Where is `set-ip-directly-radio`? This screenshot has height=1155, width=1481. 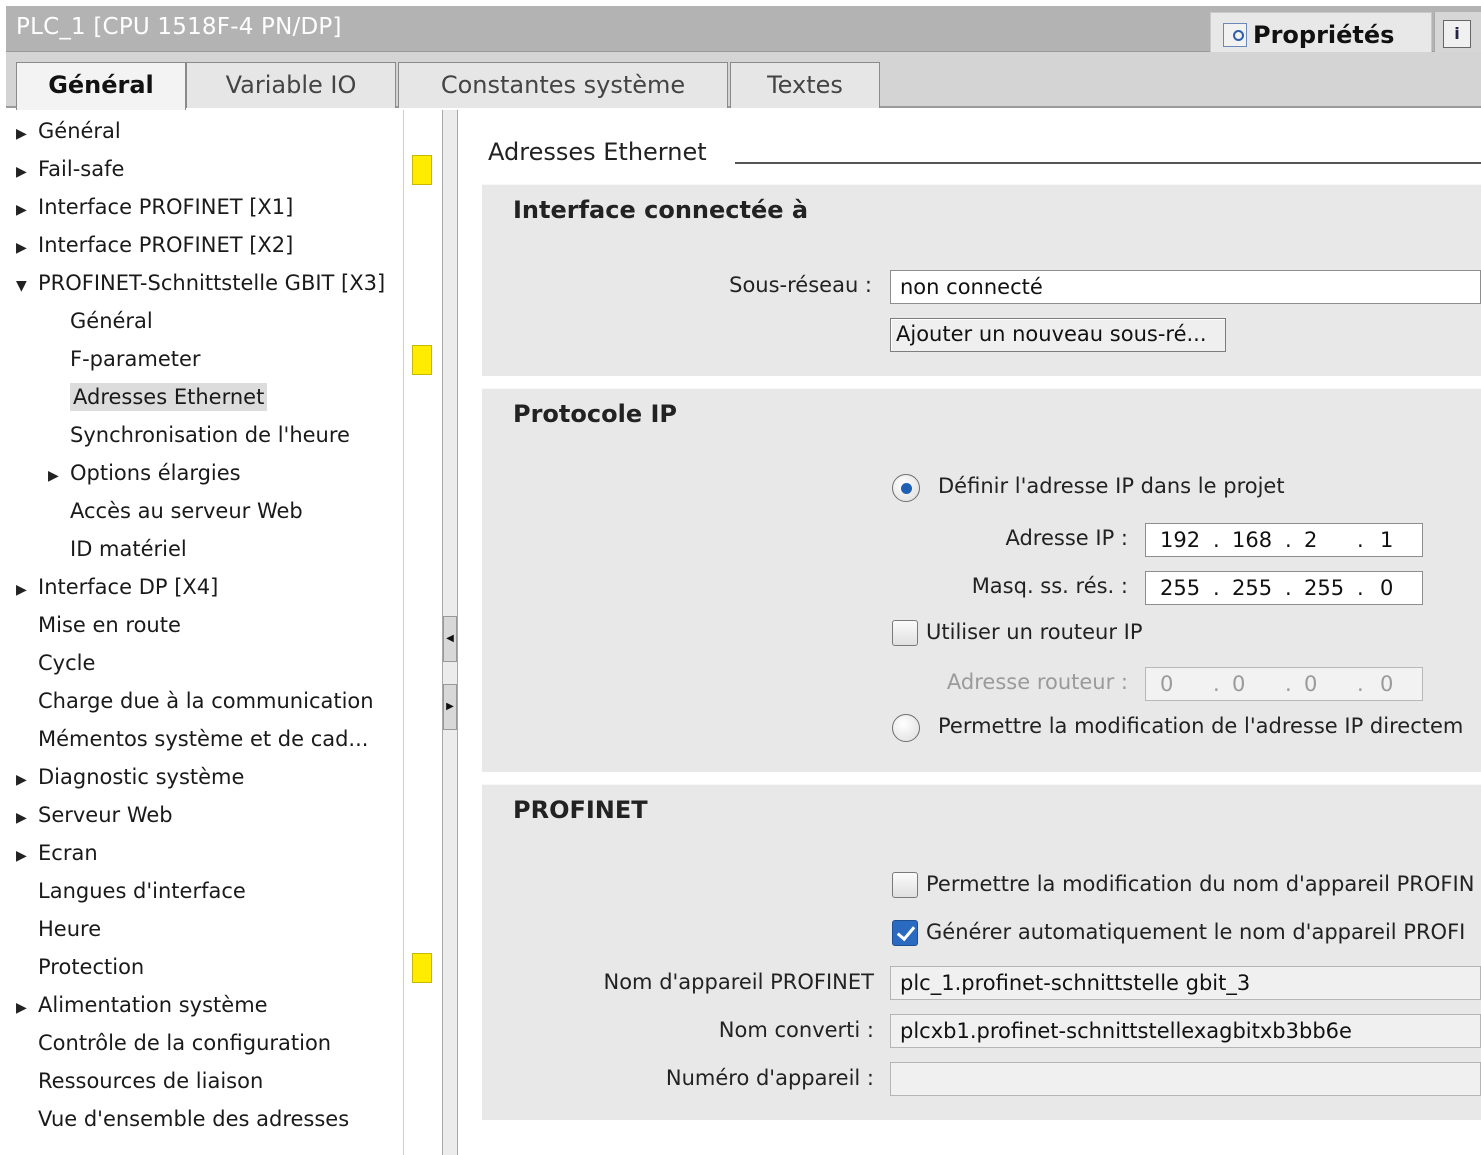 set-ip-directly-radio is located at coordinates (906, 728).